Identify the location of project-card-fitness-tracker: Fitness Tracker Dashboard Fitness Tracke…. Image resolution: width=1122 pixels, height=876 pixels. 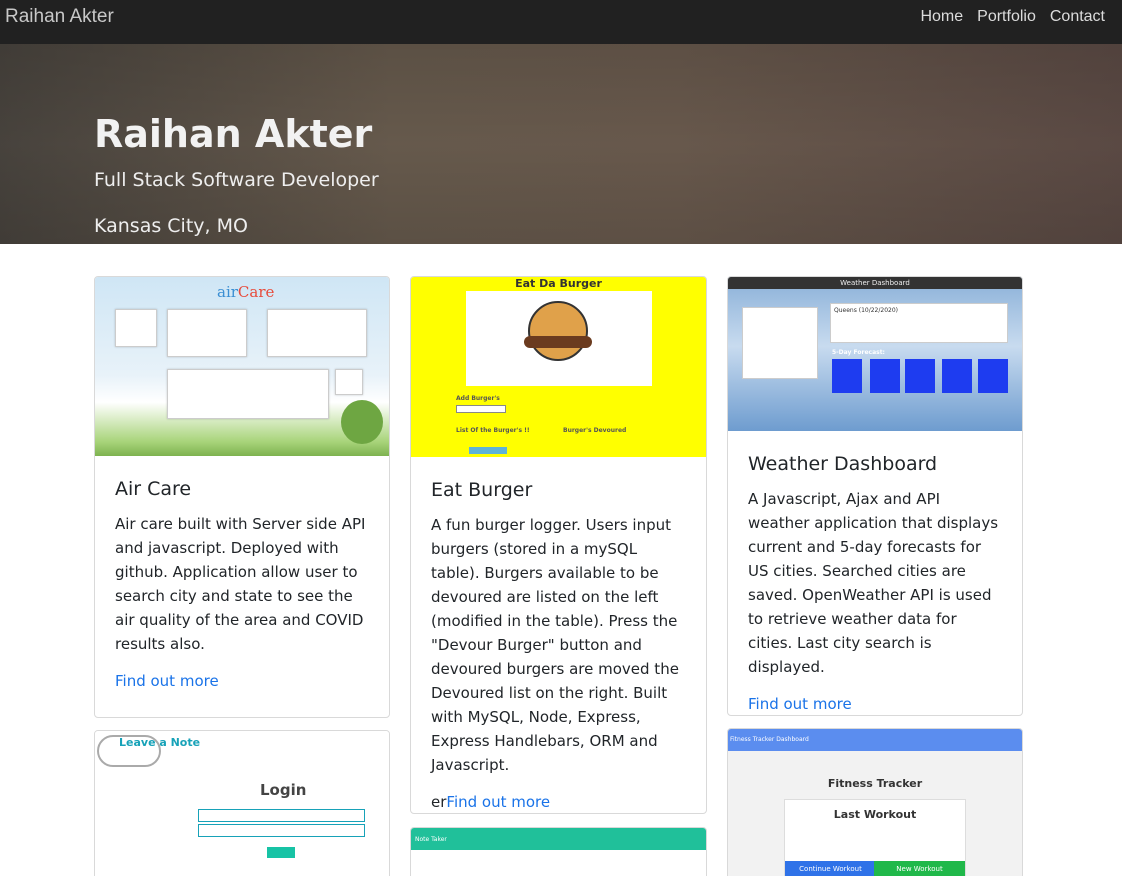
(875, 802).